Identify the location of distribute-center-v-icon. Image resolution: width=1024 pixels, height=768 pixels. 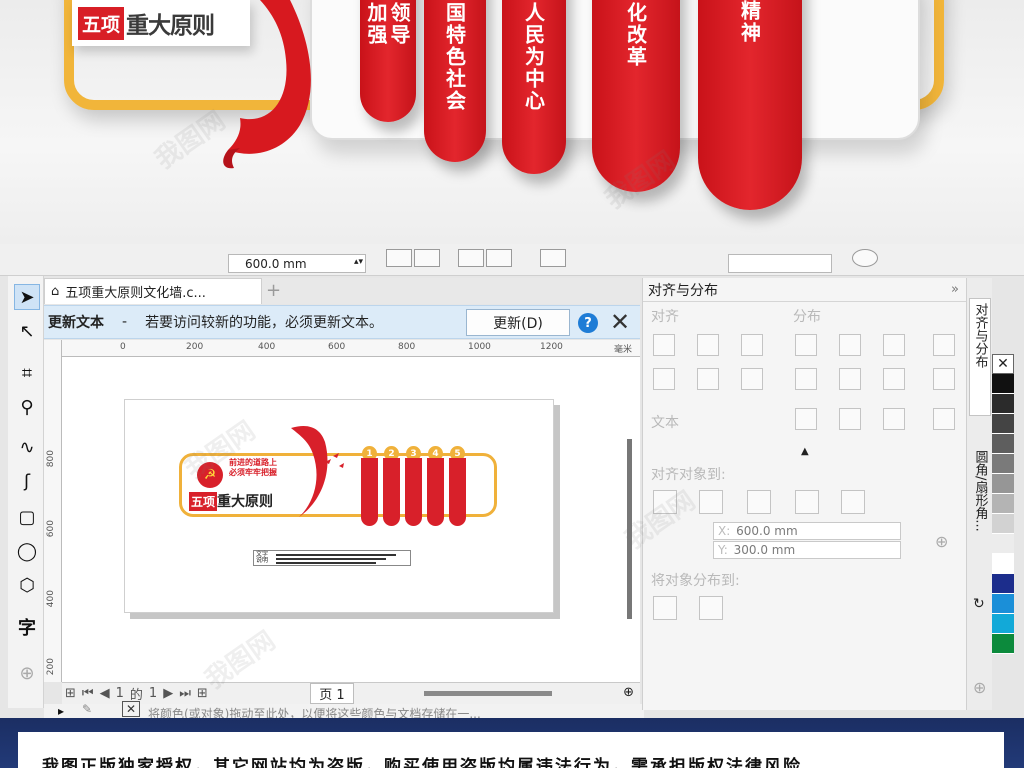
(850, 379).